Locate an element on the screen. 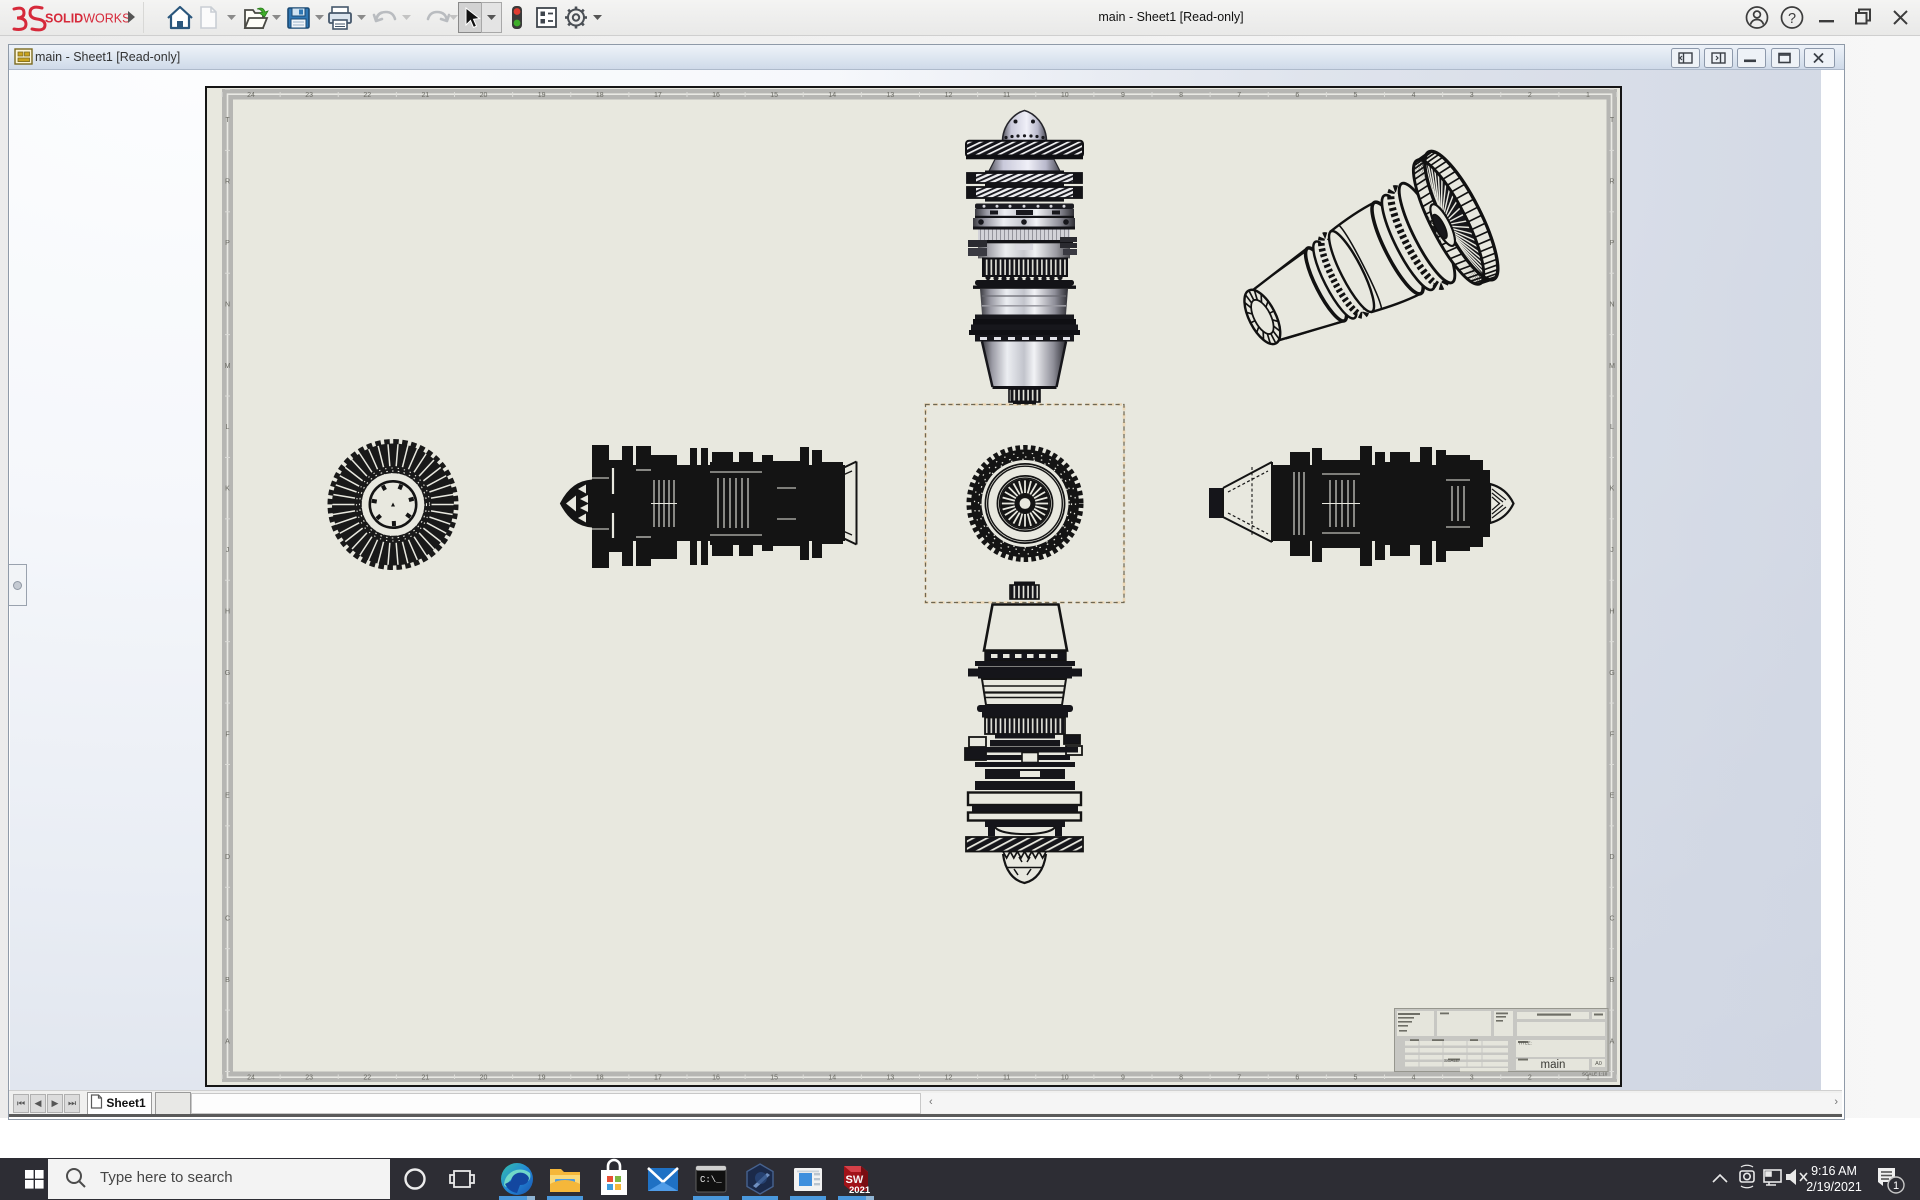  svg-text: SCALE is located at coordinates (1451, 1060).